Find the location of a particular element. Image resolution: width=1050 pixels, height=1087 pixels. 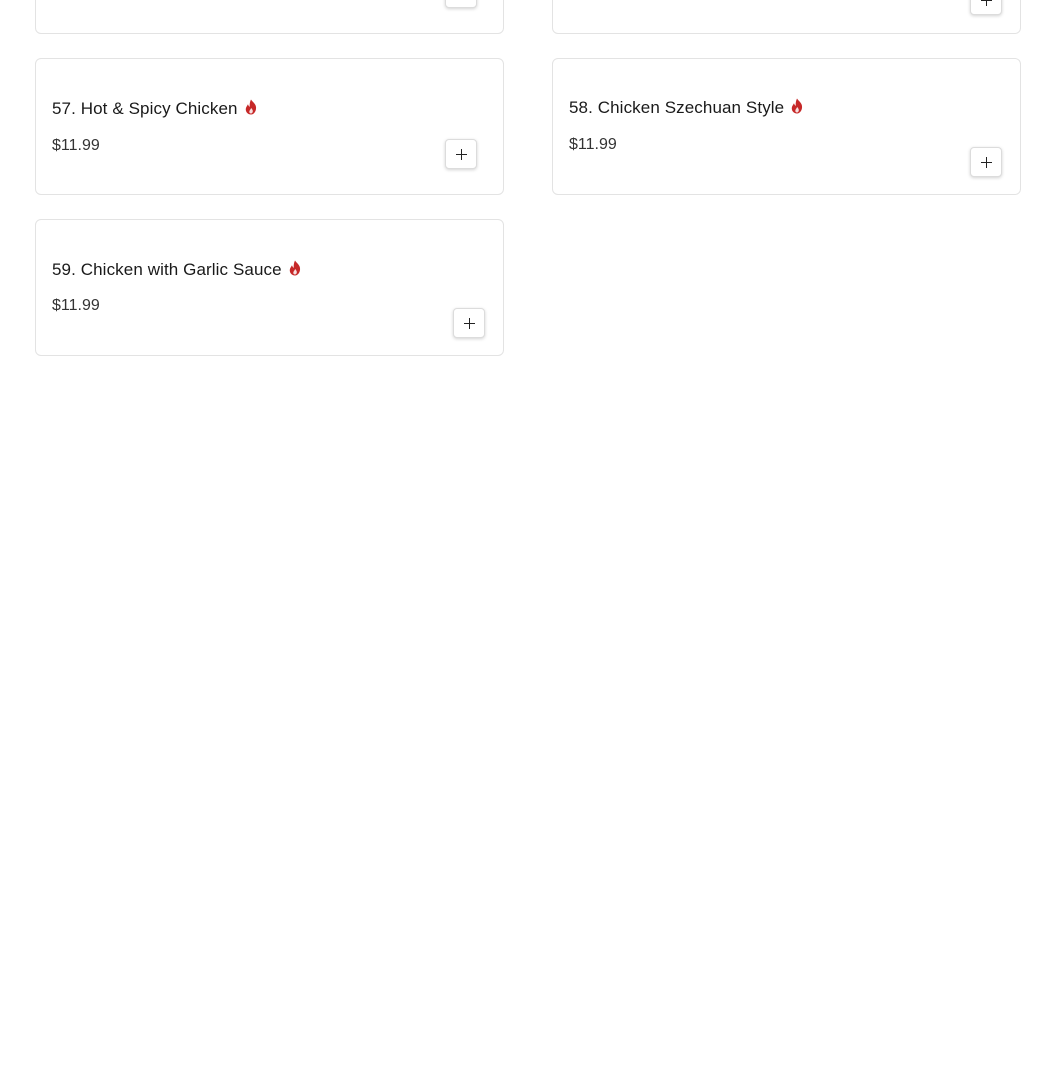

menu-item-card: 57. Hot & Spicy Chicken $11.99 is located at coordinates (269, 126).